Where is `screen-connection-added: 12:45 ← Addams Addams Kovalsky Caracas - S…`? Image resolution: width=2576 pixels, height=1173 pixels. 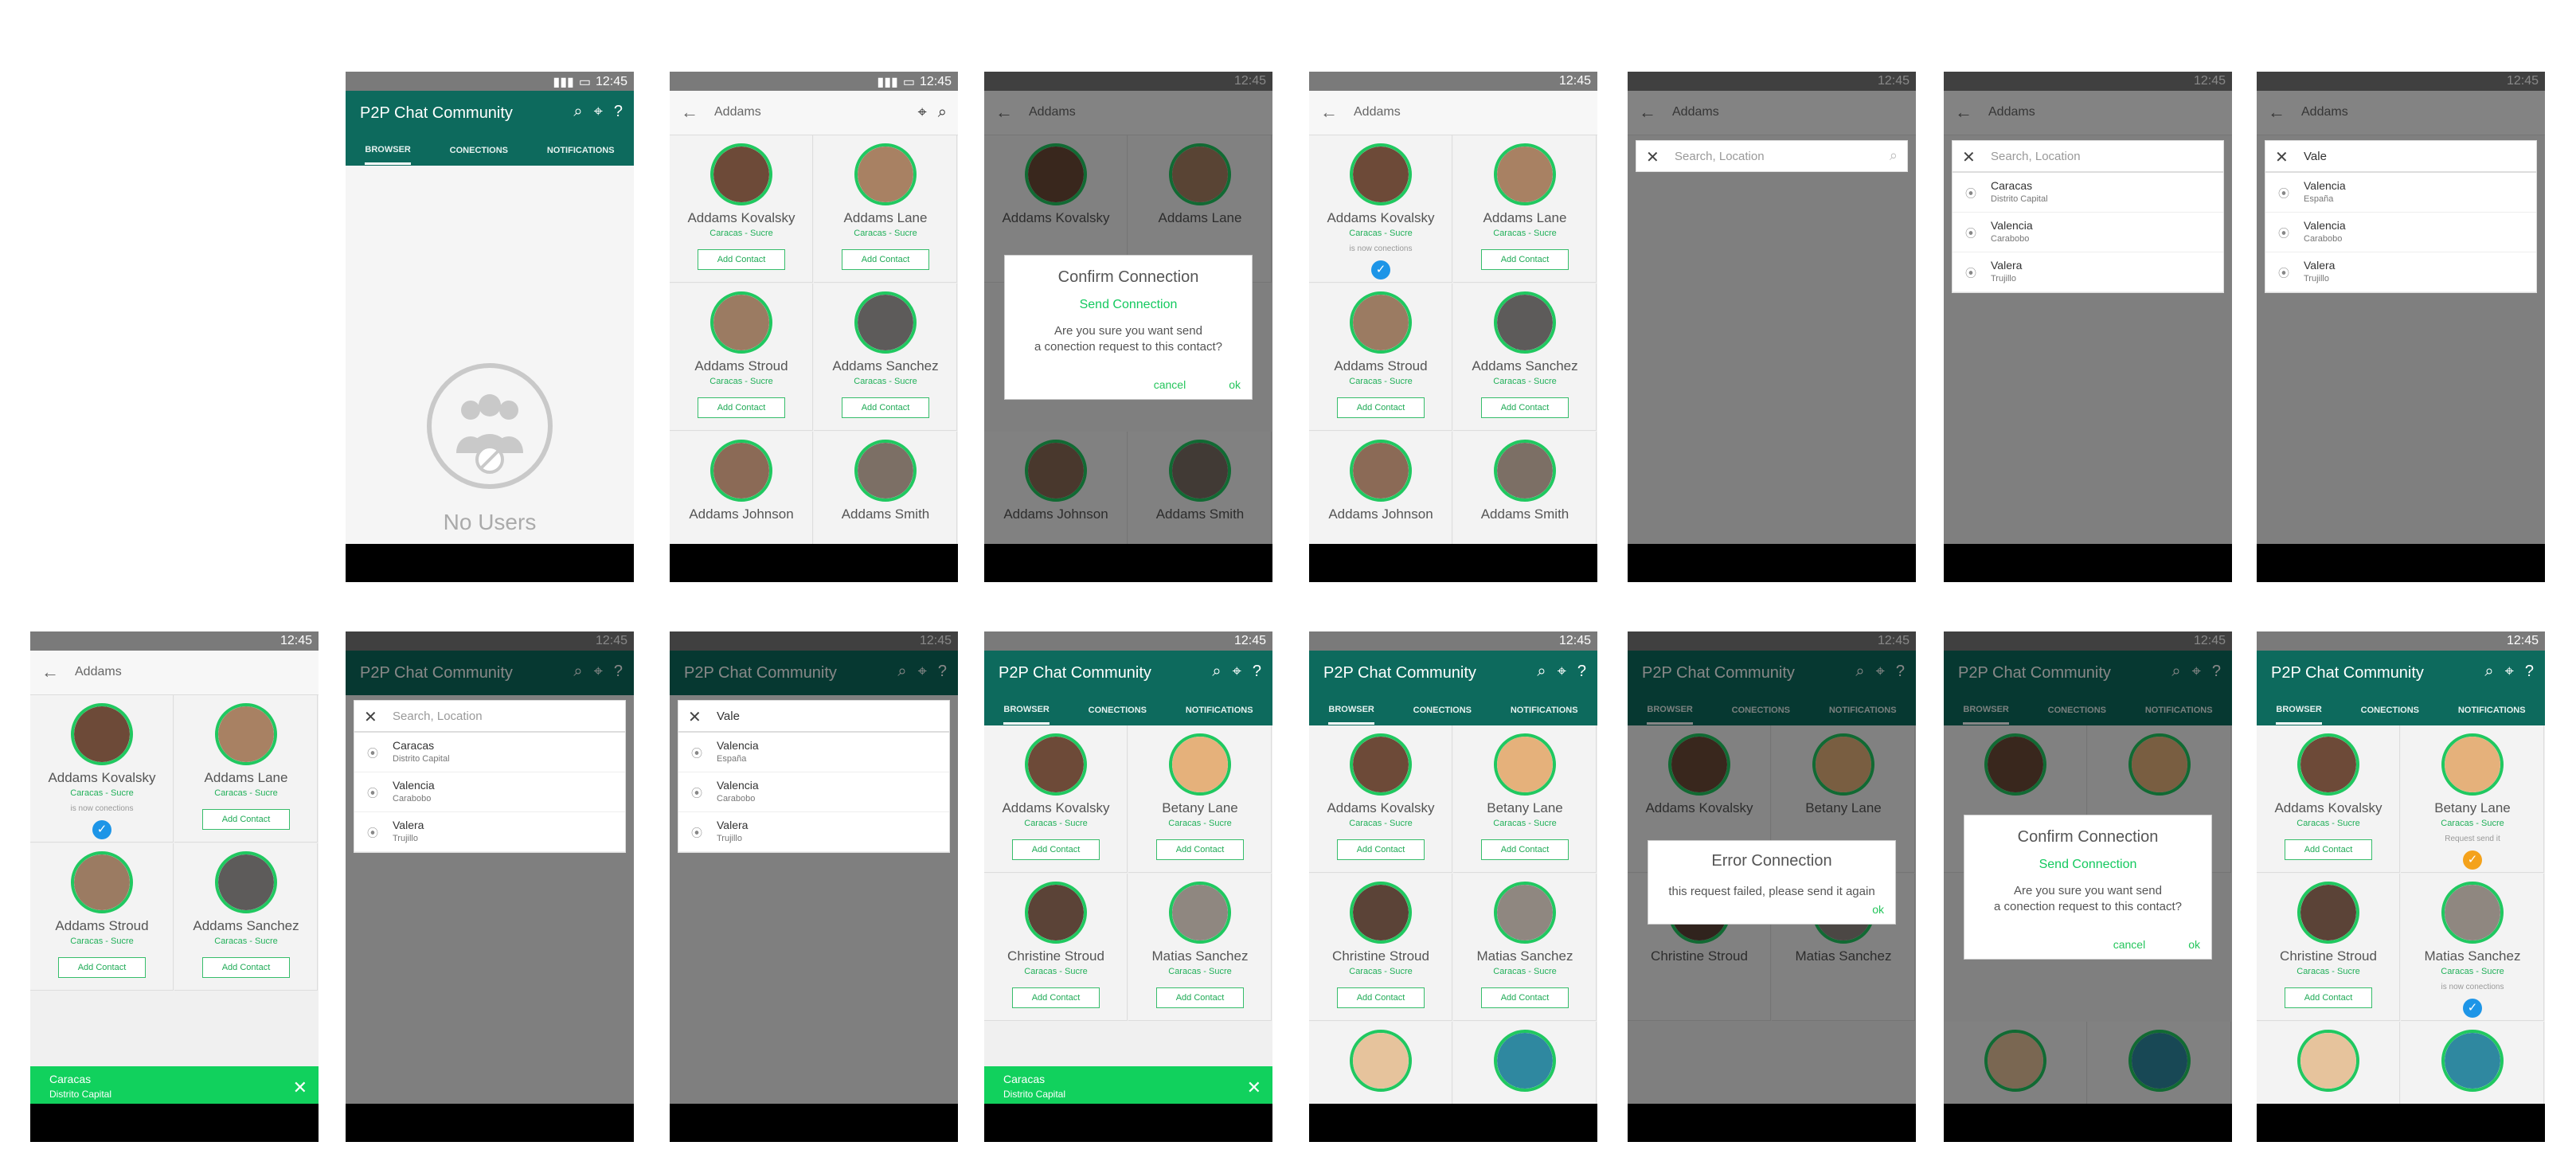 screen-connection-added: 12:45 ← Addams Addams Kovalsky Caracas - S… is located at coordinates (1453, 327).